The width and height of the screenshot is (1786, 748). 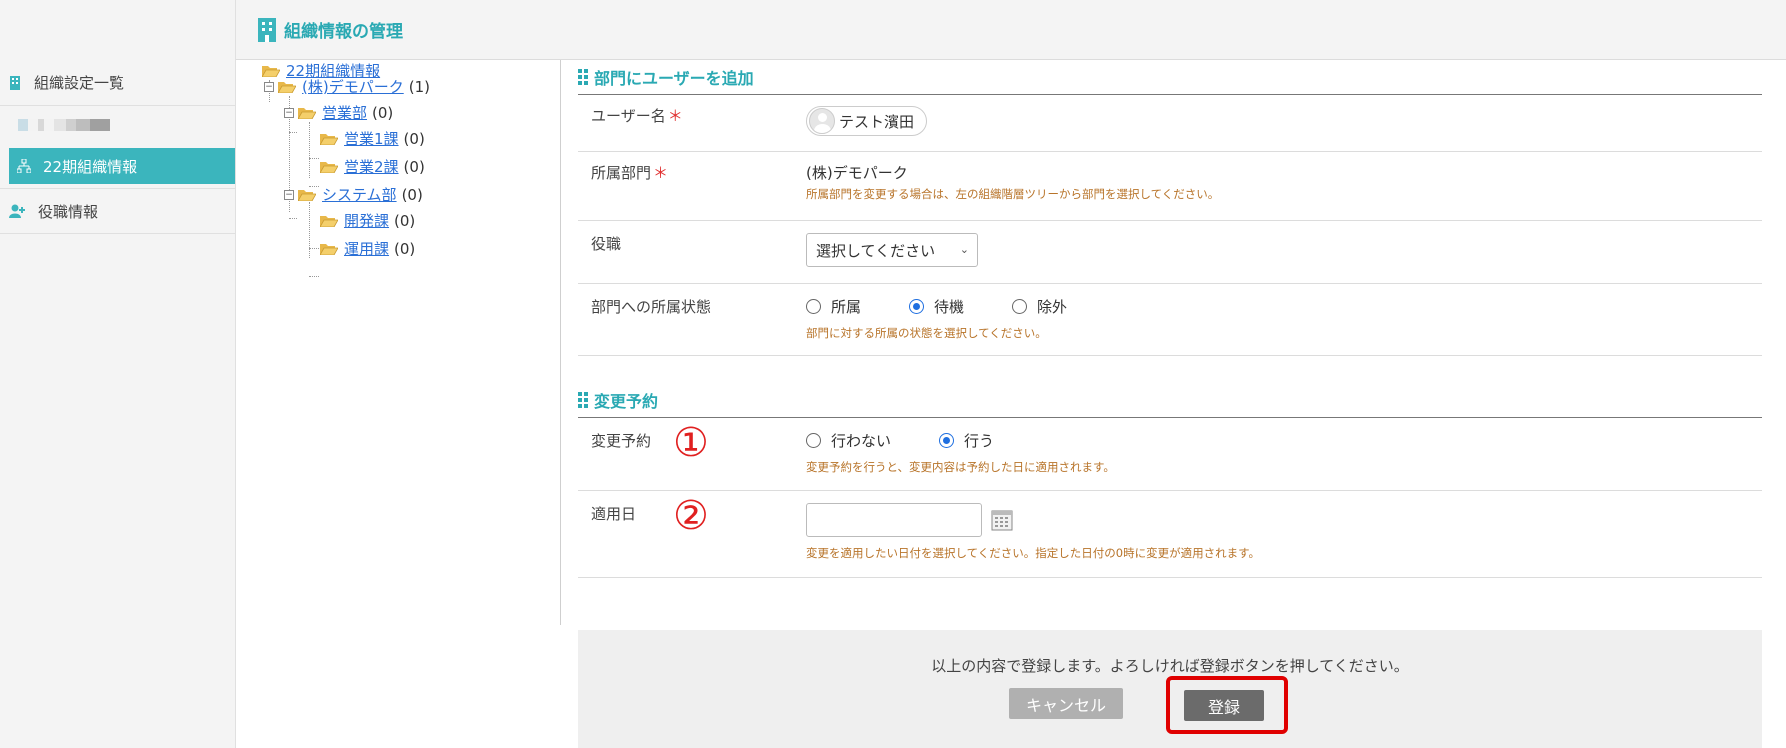 I want to click on confirm-message: 以上の内容で登録します。よろしければ登録ボタンを押してください。, so click(x=1170, y=666).